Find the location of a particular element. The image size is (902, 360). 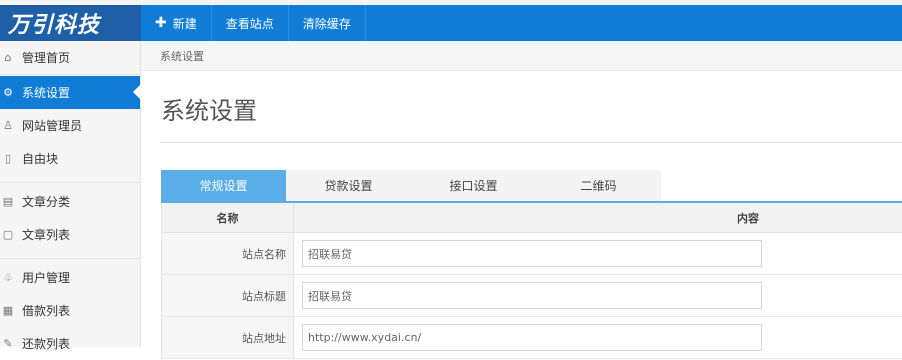

table-row: 站点名称 is located at coordinates (532, 254).